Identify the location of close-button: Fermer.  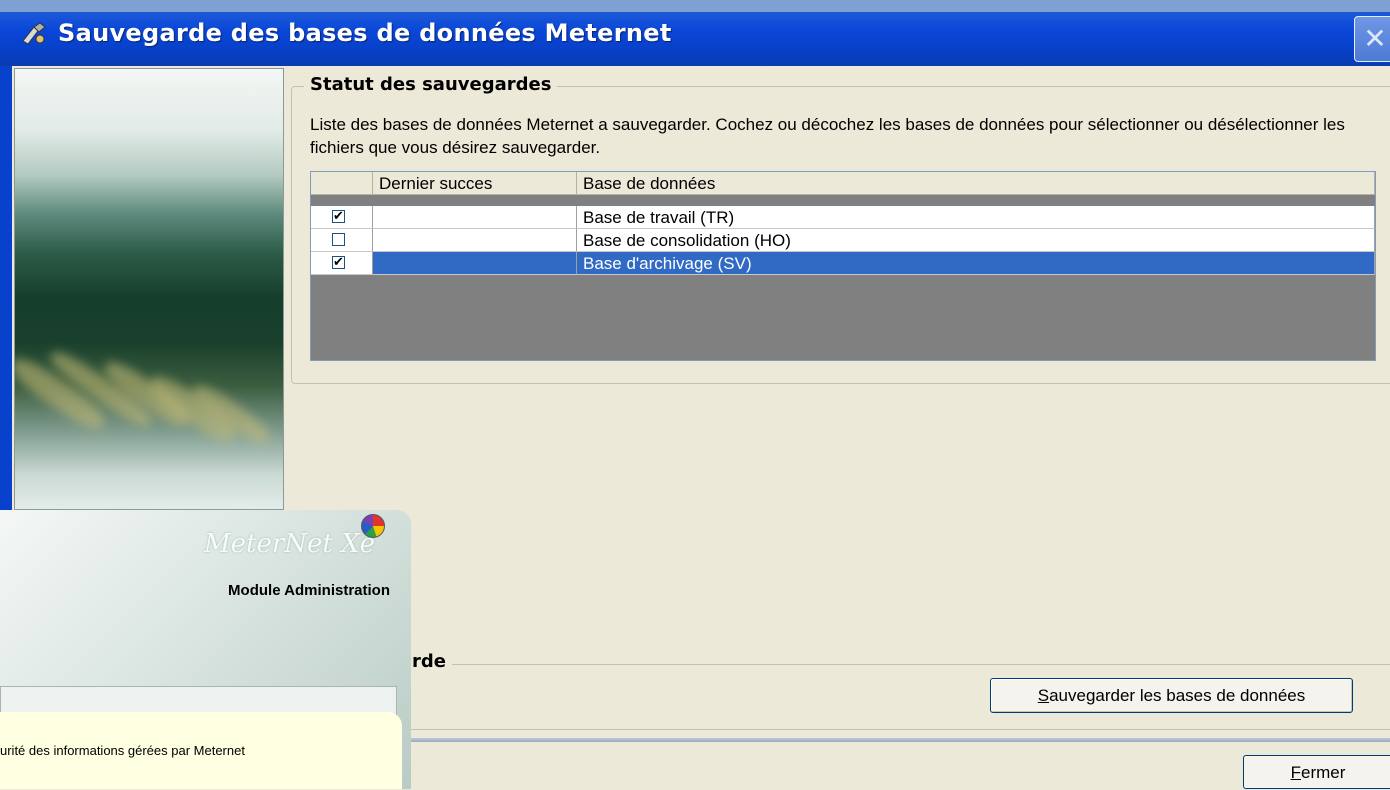
(1316, 772).